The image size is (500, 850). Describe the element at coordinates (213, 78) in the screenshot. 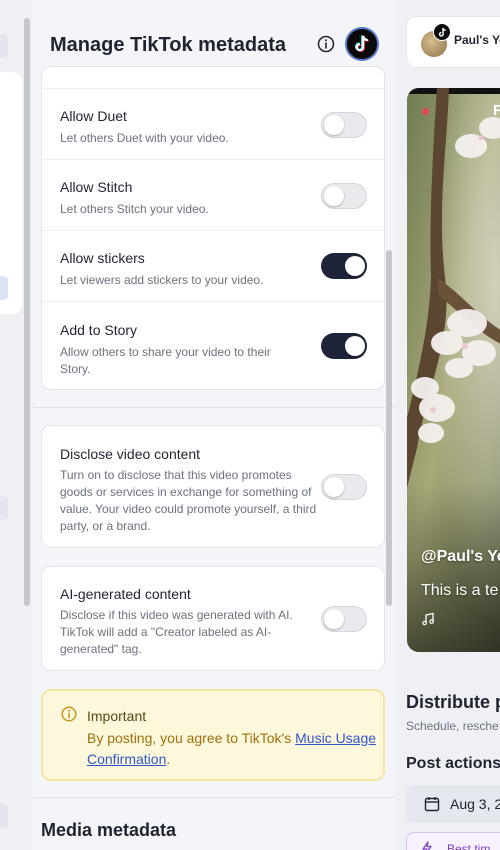

I see `card-top-strip` at that location.